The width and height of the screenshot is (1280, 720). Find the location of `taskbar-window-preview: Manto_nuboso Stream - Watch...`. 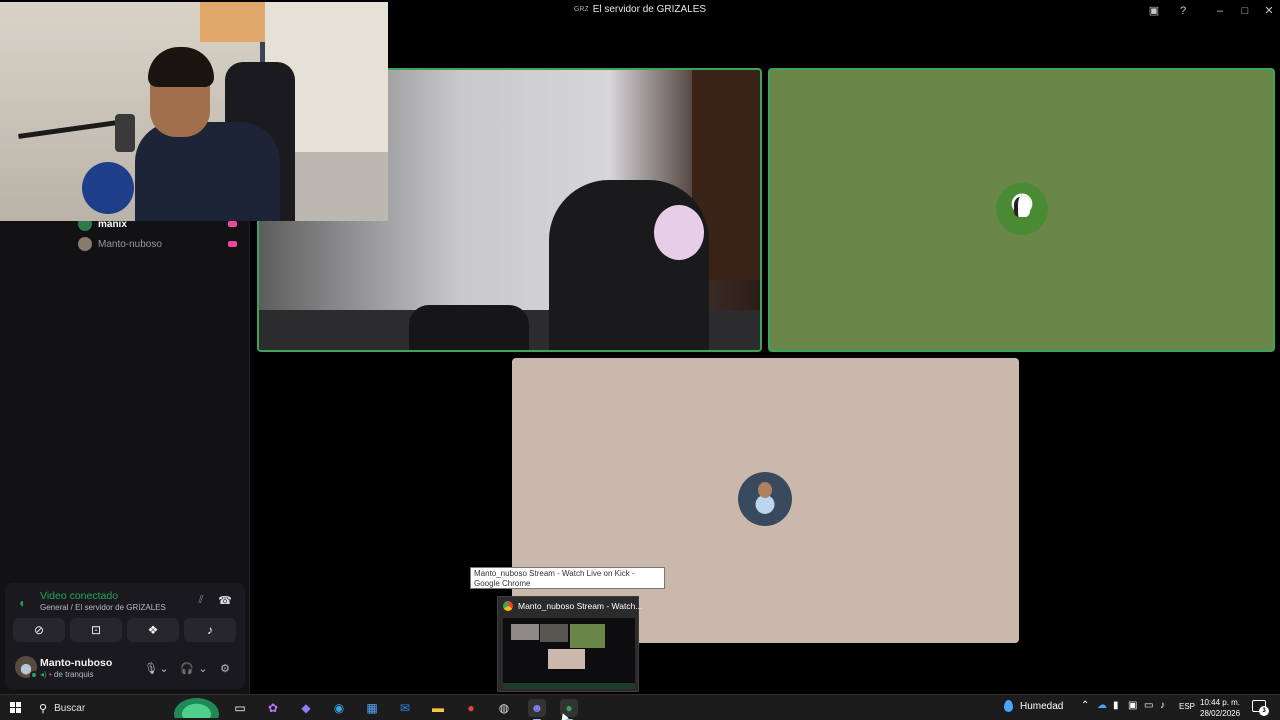

taskbar-window-preview: Manto_nuboso Stream - Watch... is located at coordinates (570, 644).